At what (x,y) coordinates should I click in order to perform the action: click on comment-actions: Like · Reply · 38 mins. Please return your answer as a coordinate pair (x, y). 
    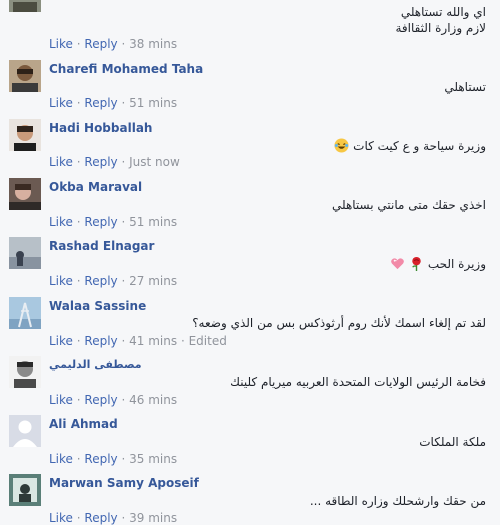
    Looking at the image, I should click on (113, 44).